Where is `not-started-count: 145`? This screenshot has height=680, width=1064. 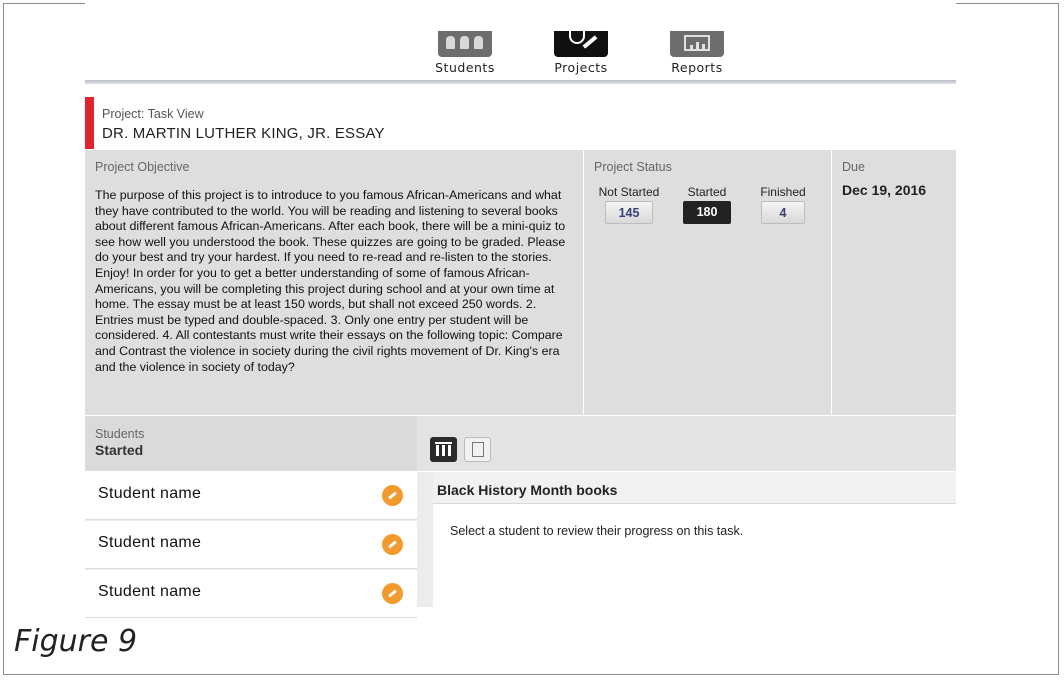
not-started-count: 145 is located at coordinates (629, 212).